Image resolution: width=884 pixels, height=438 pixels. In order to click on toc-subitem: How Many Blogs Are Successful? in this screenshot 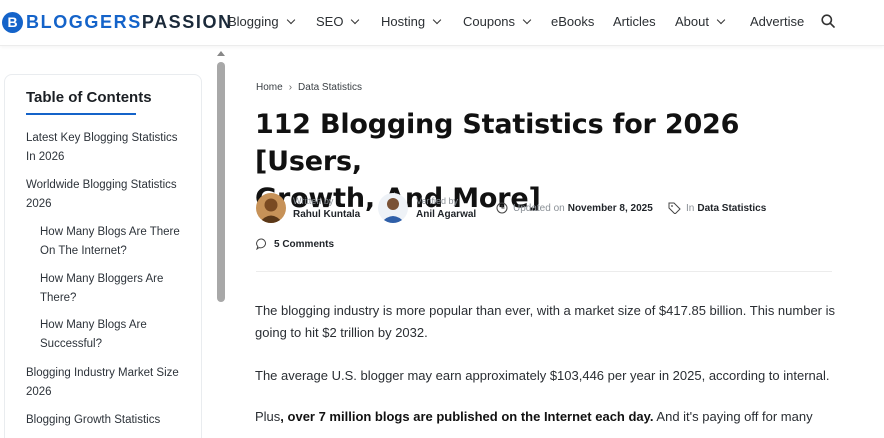, I will do `click(93, 334)`.